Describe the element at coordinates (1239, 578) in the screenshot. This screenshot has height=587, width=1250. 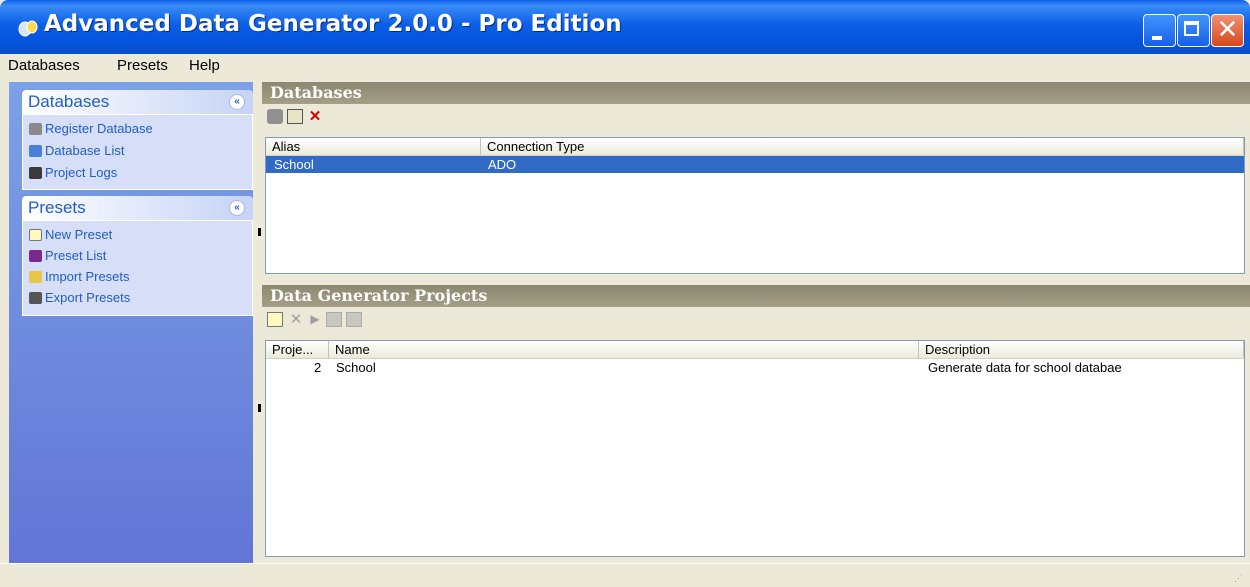
I see `resize-grip-icon: ⋰` at that location.